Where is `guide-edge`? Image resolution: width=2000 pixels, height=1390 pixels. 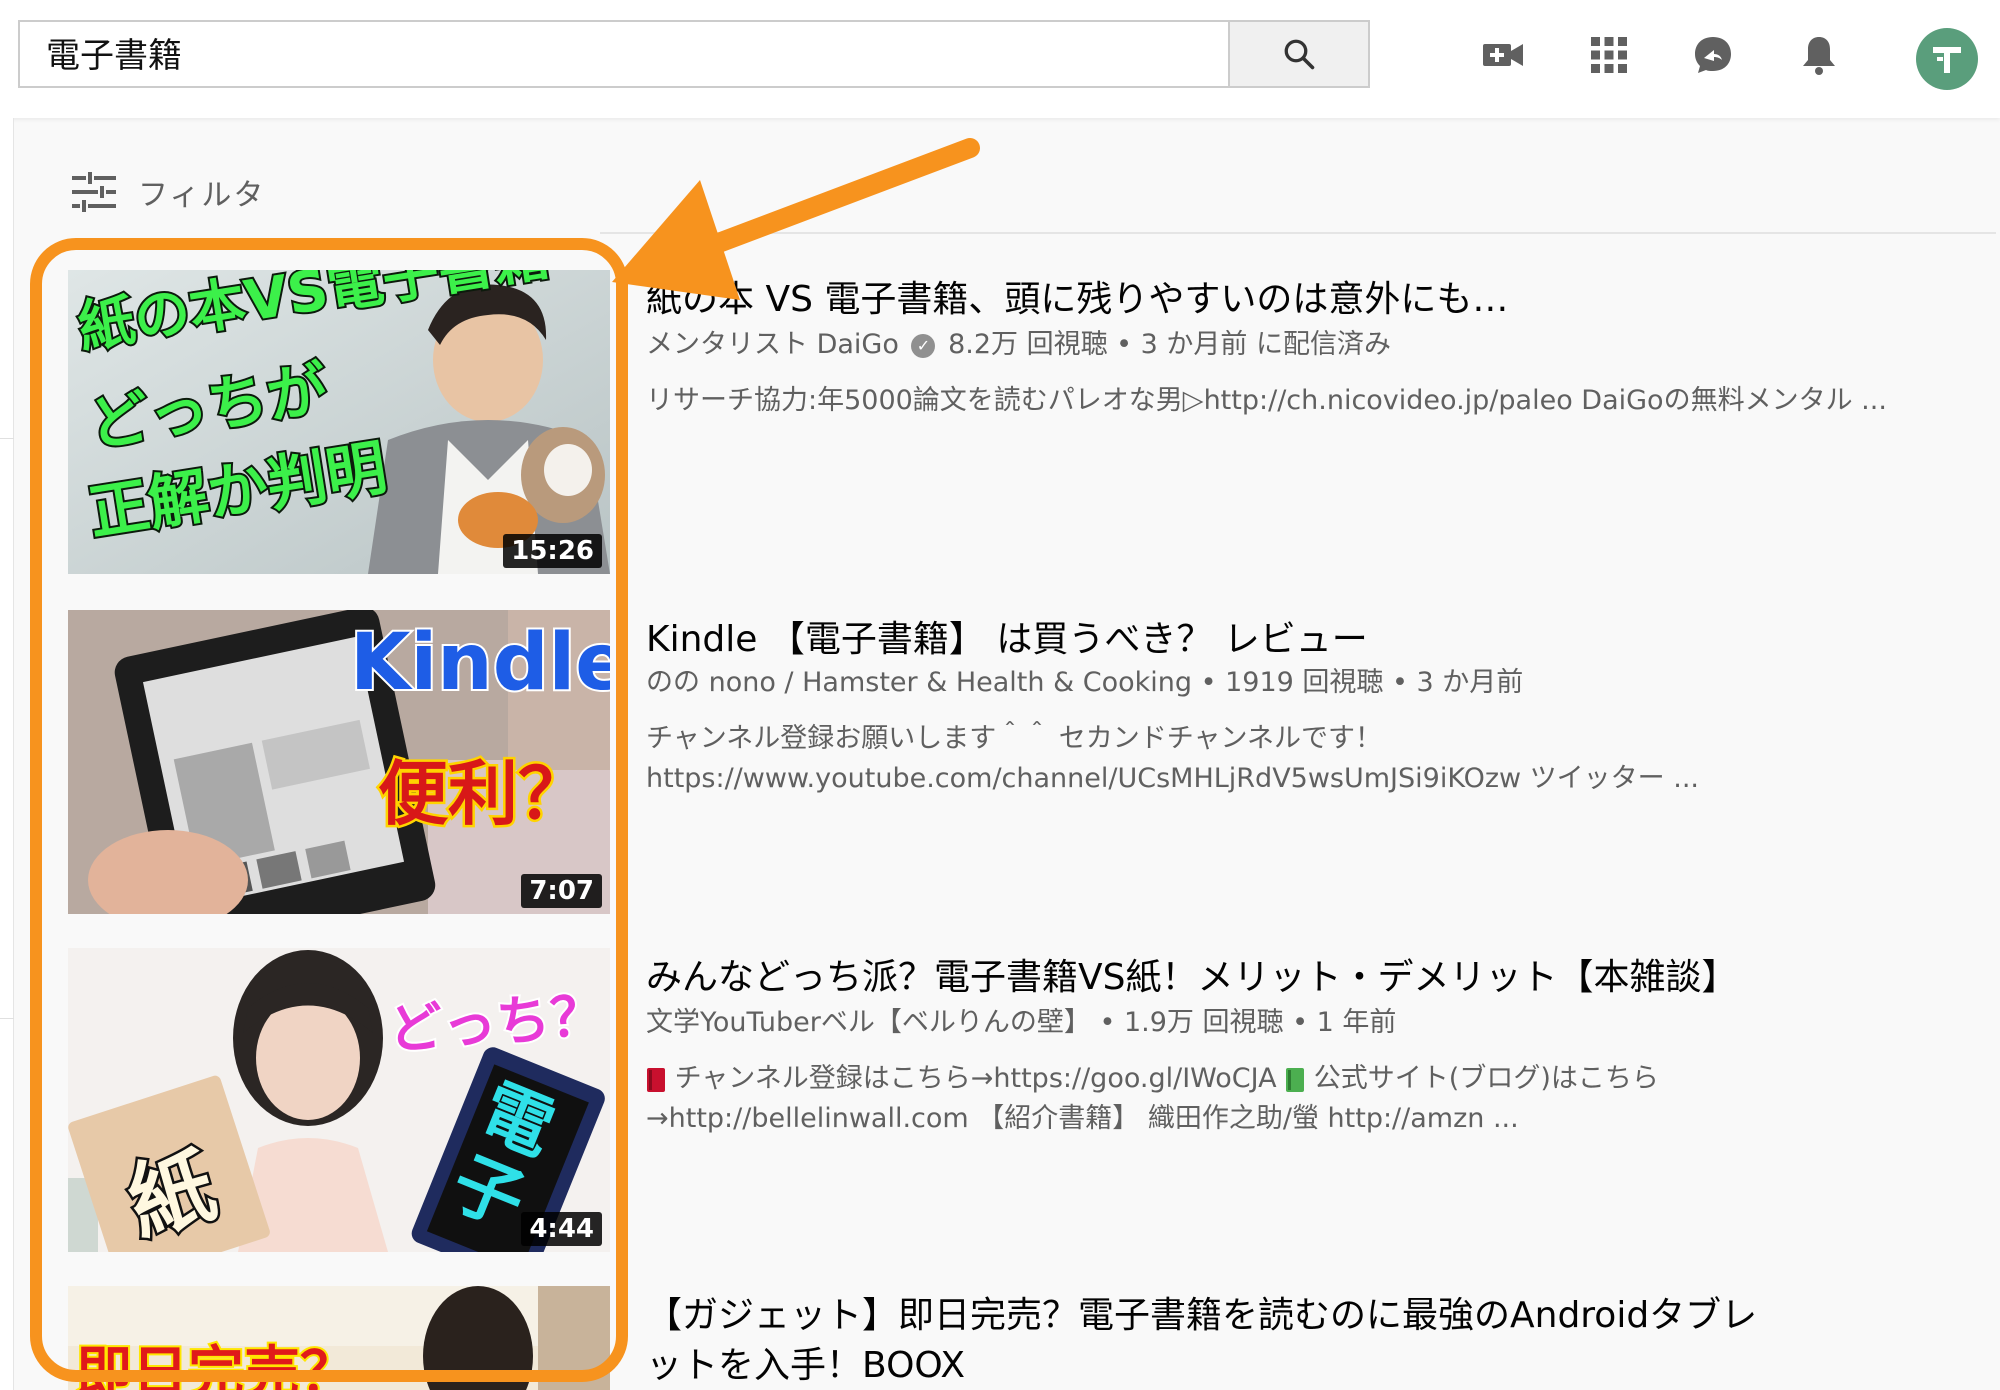 guide-edge is located at coordinates (7, 754).